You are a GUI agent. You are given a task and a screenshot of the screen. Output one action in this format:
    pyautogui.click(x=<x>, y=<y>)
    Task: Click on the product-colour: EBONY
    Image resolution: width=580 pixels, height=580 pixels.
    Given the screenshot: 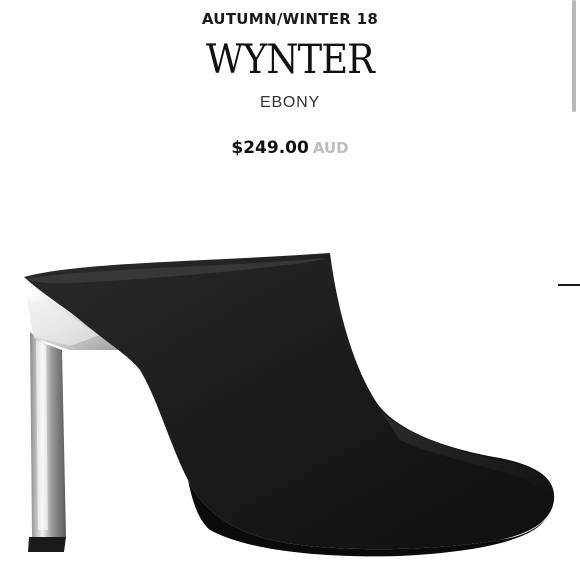 What is the action you would take?
    pyautogui.click(x=289, y=102)
    